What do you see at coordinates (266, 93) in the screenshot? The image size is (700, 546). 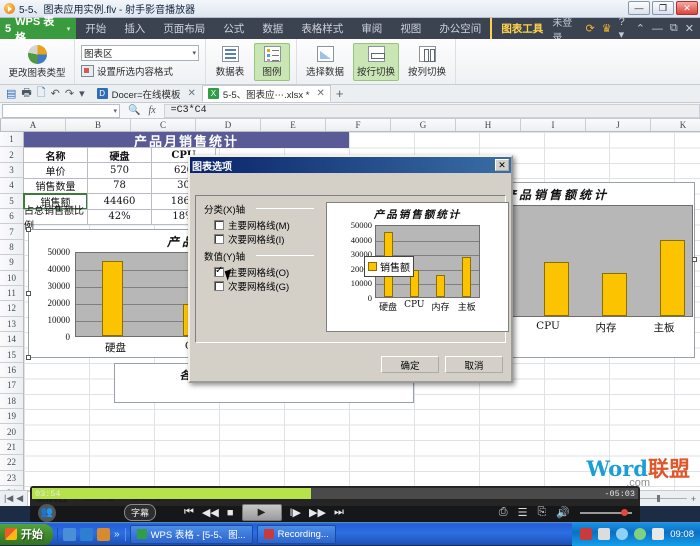 I see `document-tab-1: X 5-5、图表应⋯.xlsx * ✕` at bounding box center [266, 93].